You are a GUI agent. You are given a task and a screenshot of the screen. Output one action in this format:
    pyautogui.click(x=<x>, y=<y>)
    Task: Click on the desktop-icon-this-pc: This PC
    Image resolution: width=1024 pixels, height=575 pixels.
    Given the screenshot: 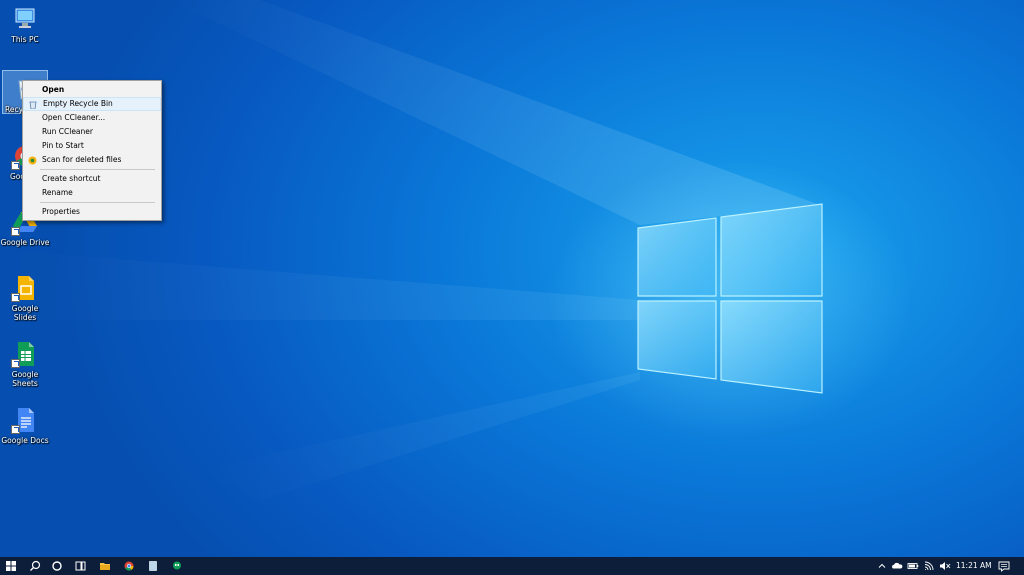 What is the action you would take?
    pyautogui.click(x=25, y=24)
    